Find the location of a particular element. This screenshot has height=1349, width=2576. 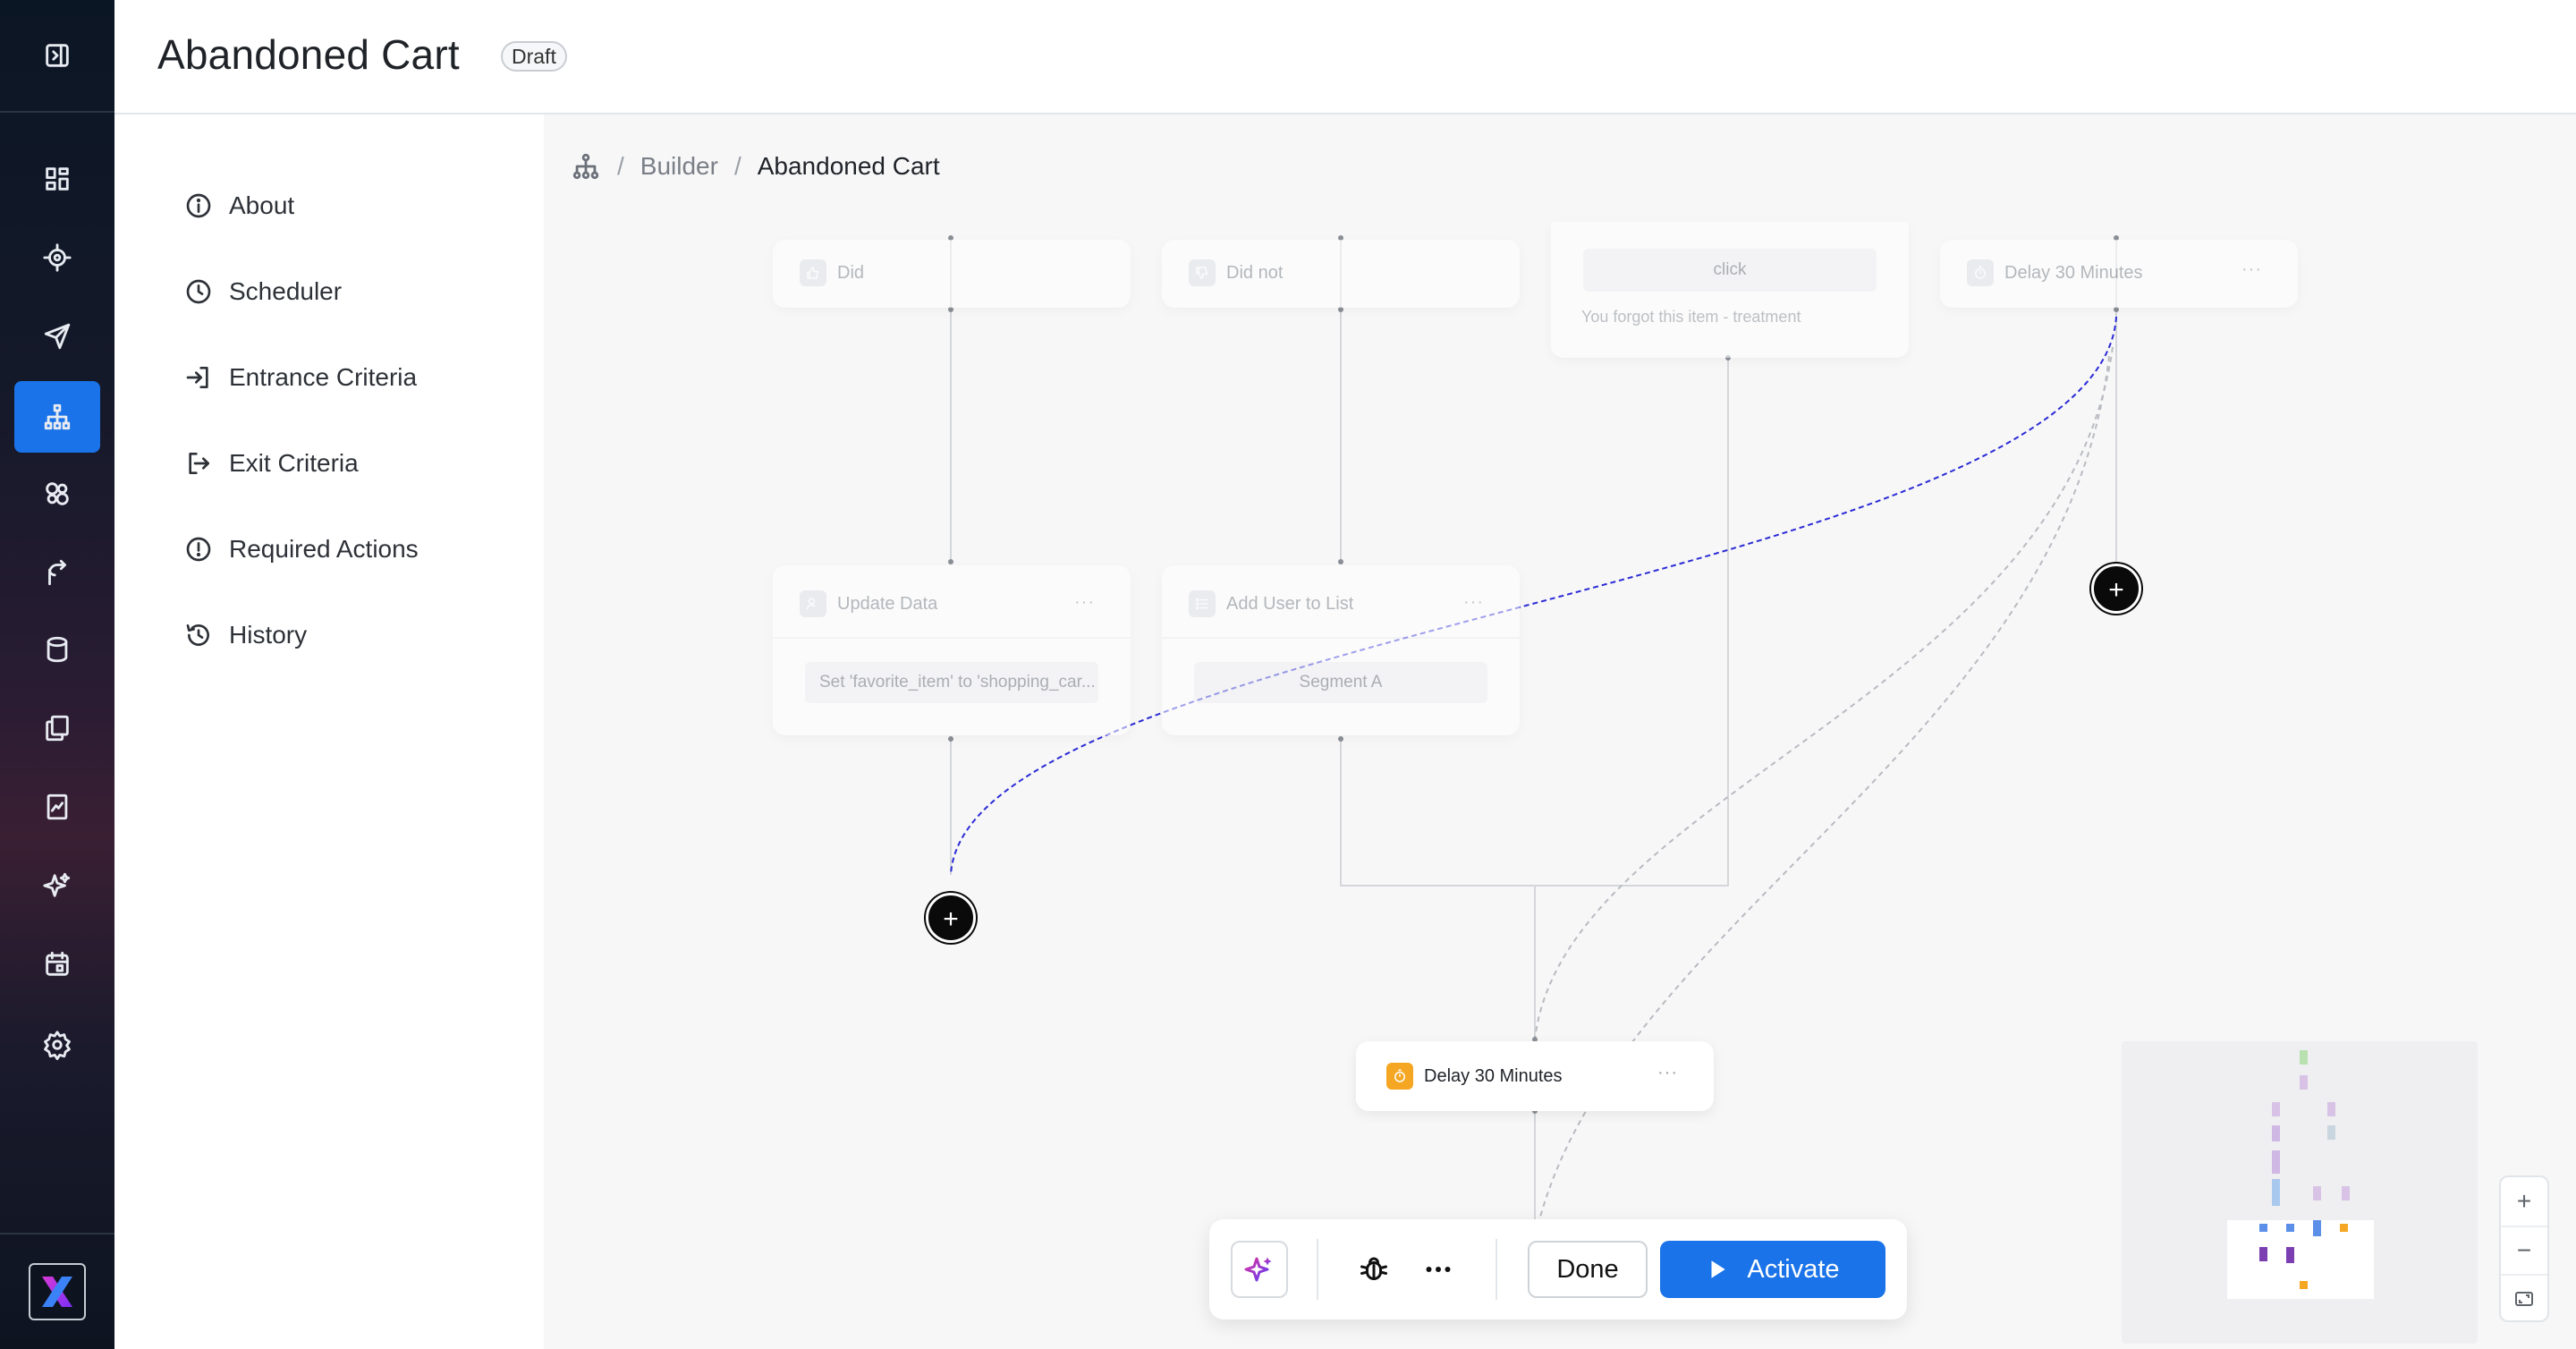

node-email: click You forgot this item - treatment is located at coordinates (1730, 290).